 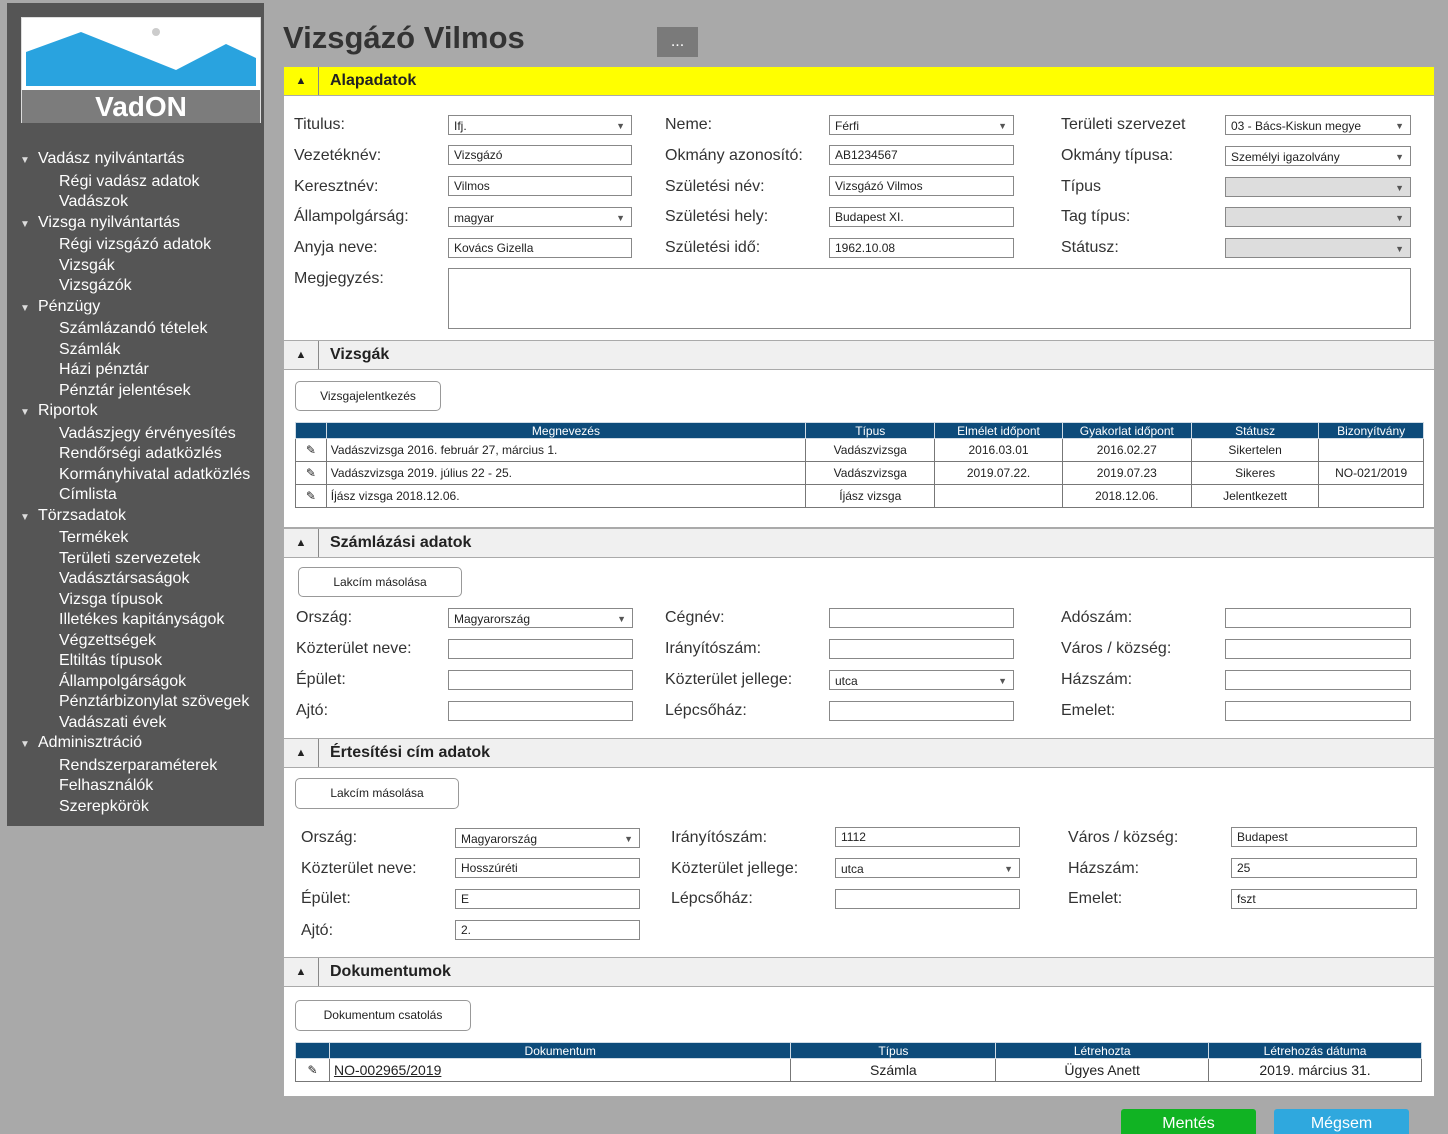 What do you see at coordinates (135, 723) in the screenshot?
I see `sidebar-item: Vadászati évek` at bounding box center [135, 723].